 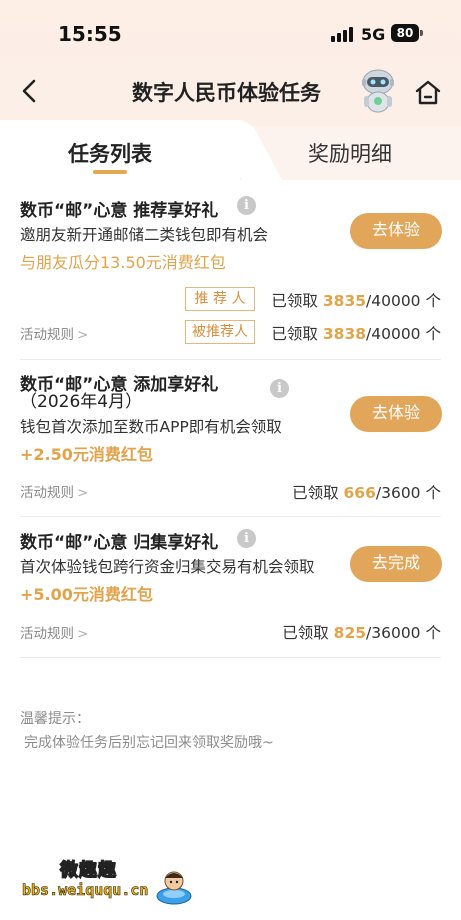 What do you see at coordinates (119, 543) in the screenshot?
I see `task-title: 数币“邮”心意 归集享好礼` at bounding box center [119, 543].